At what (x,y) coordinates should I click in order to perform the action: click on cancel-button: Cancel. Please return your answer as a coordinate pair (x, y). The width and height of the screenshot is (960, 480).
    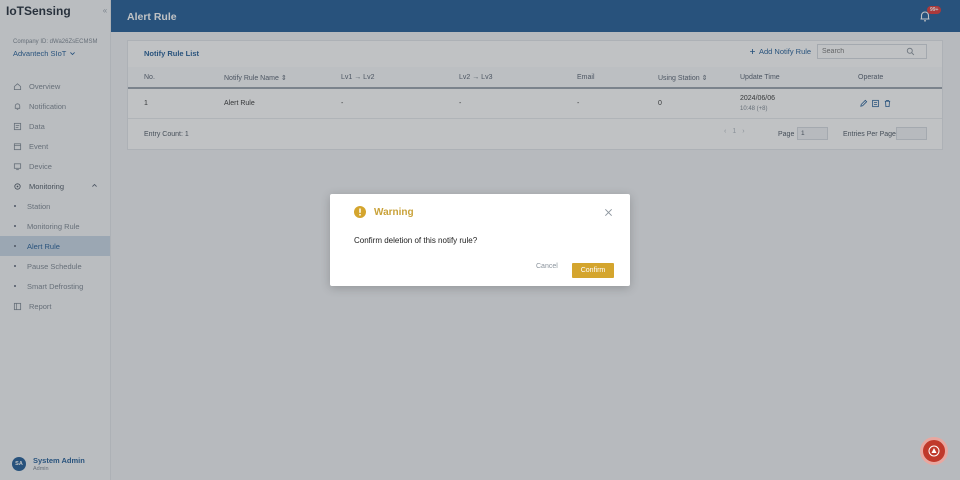
    Looking at the image, I should click on (547, 266).